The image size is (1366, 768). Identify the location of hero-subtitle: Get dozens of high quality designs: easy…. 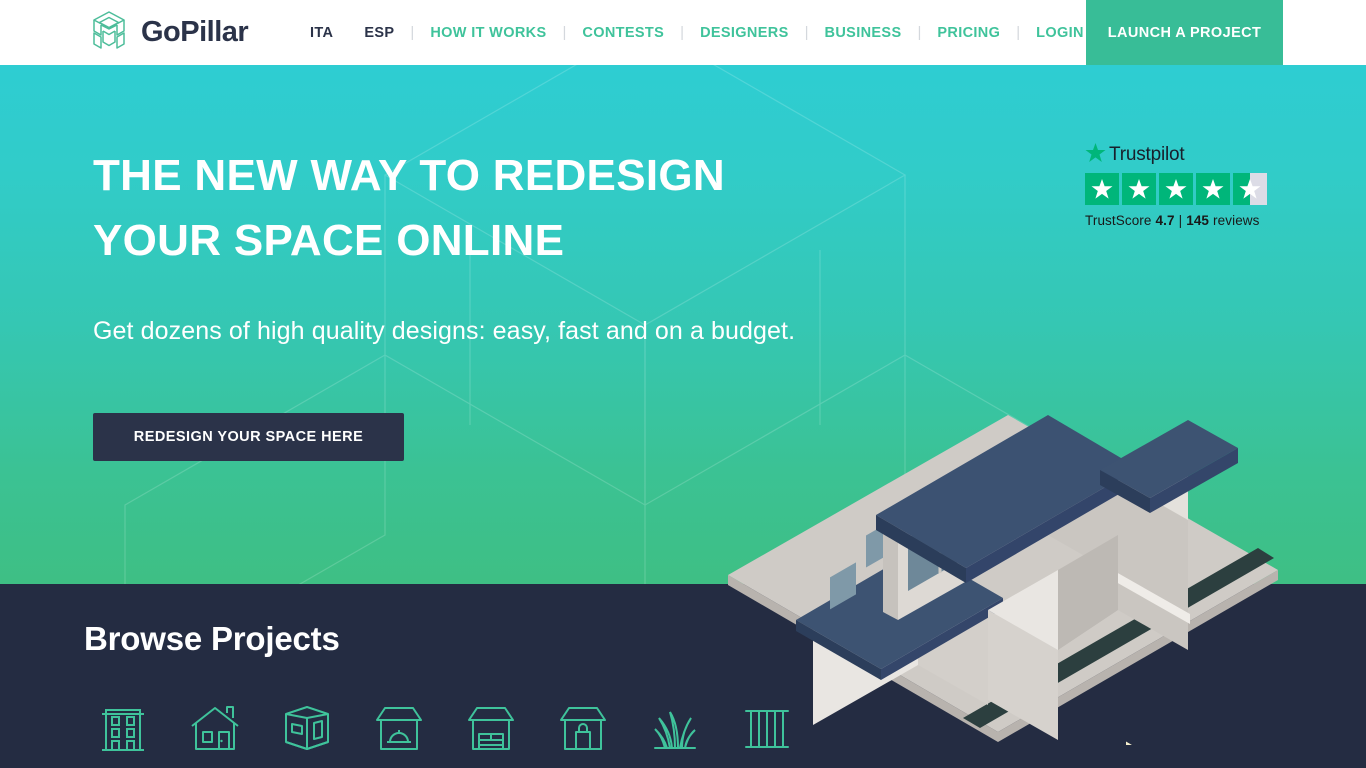
(444, 331).